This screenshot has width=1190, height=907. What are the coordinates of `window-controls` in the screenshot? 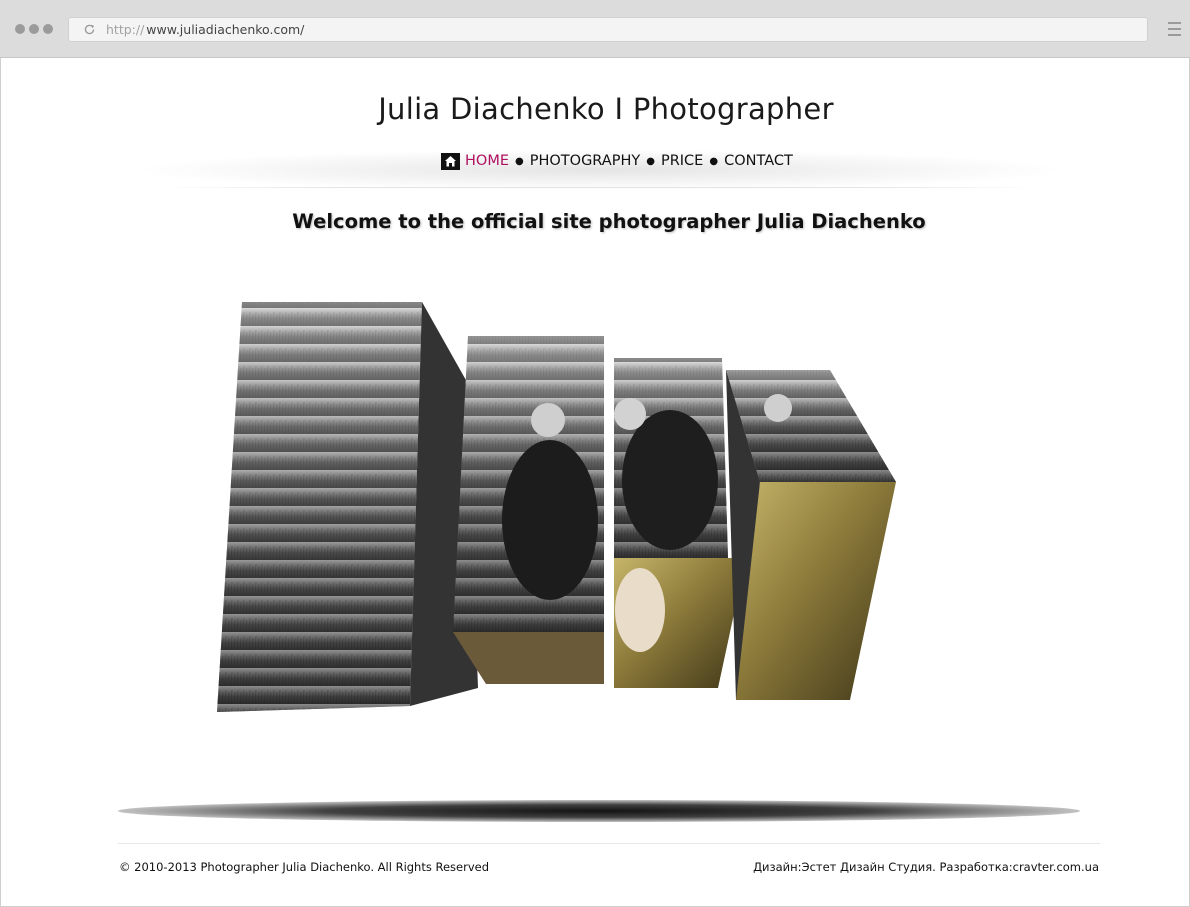 It's located at (34, 29).